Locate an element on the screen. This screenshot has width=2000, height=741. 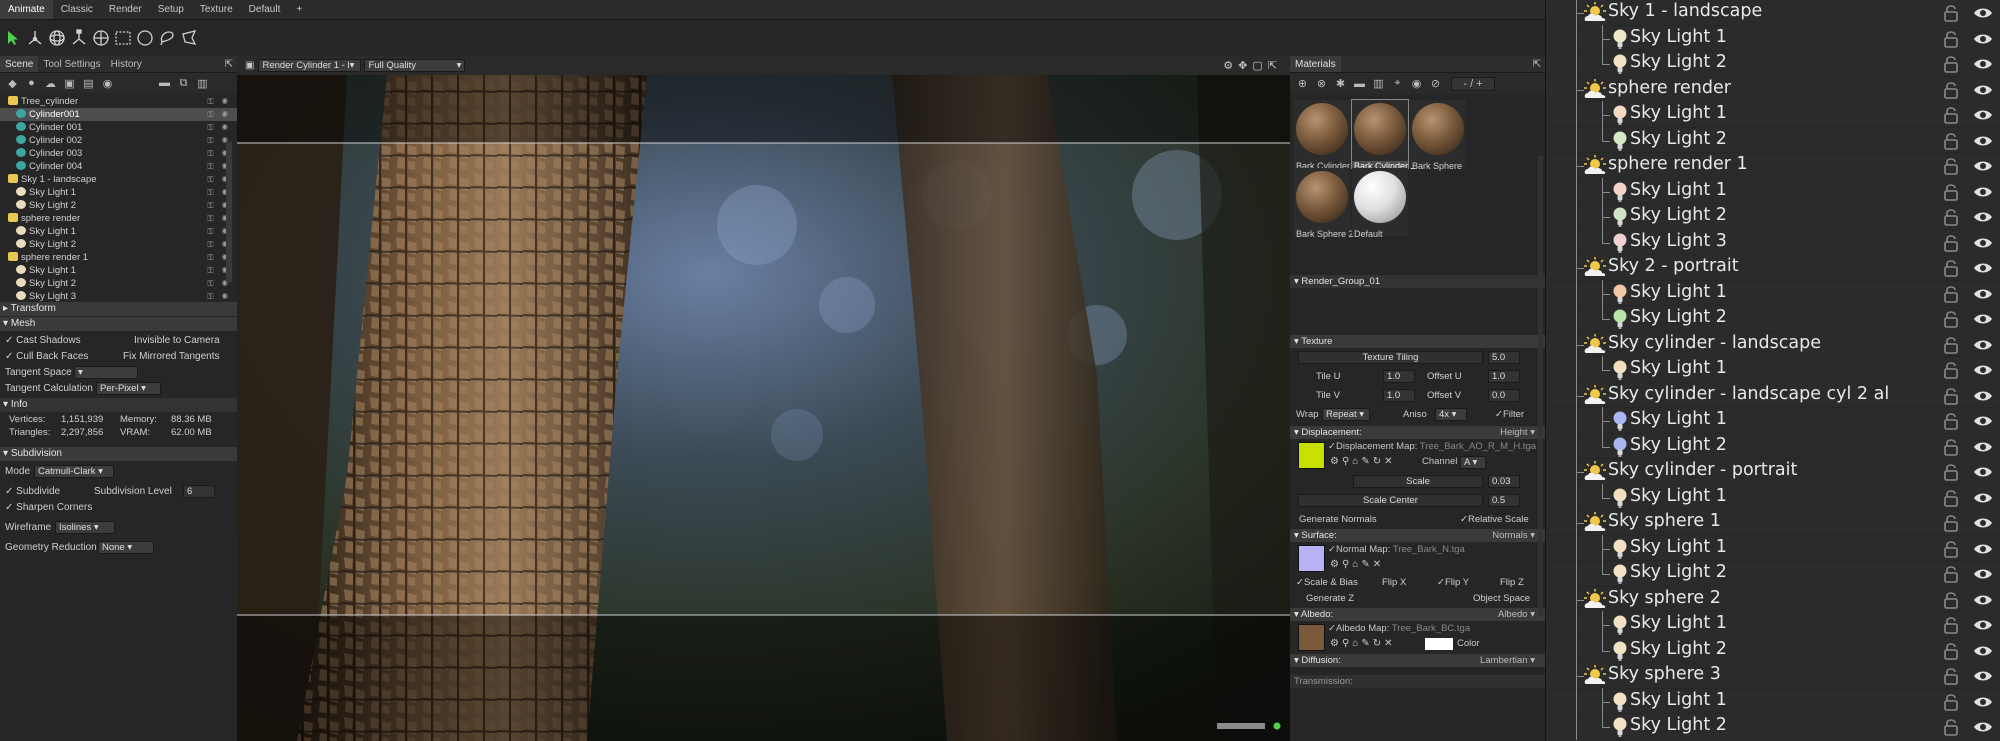
add-group-icon: ▤ is located at coordinates (88, 83).